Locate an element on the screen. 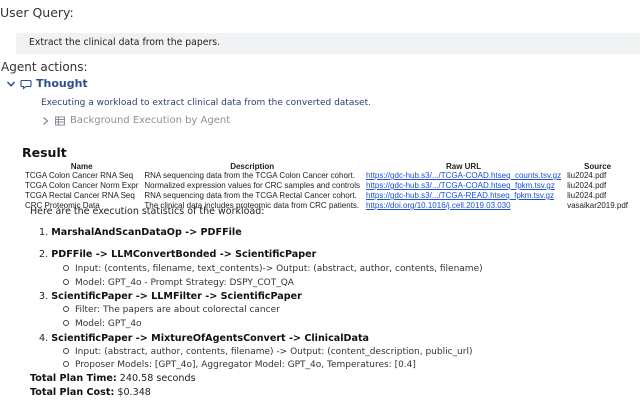  step-number: 3. is located at coordinates (44, 296).